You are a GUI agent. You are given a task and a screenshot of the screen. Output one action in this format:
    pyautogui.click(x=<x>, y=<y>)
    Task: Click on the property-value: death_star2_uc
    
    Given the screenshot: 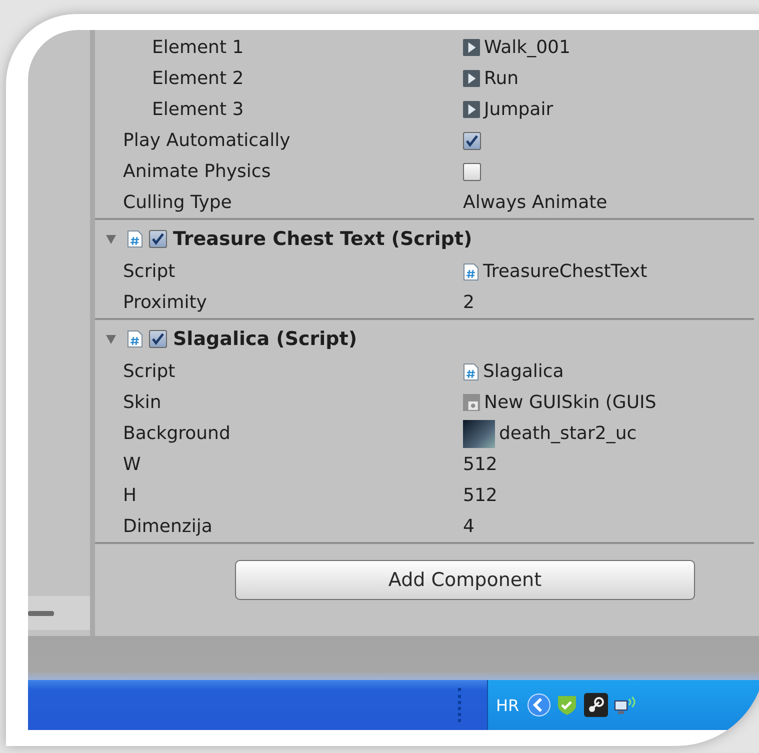 What is the action you would take?
    pyautogui.click(x=568, y=433)
    